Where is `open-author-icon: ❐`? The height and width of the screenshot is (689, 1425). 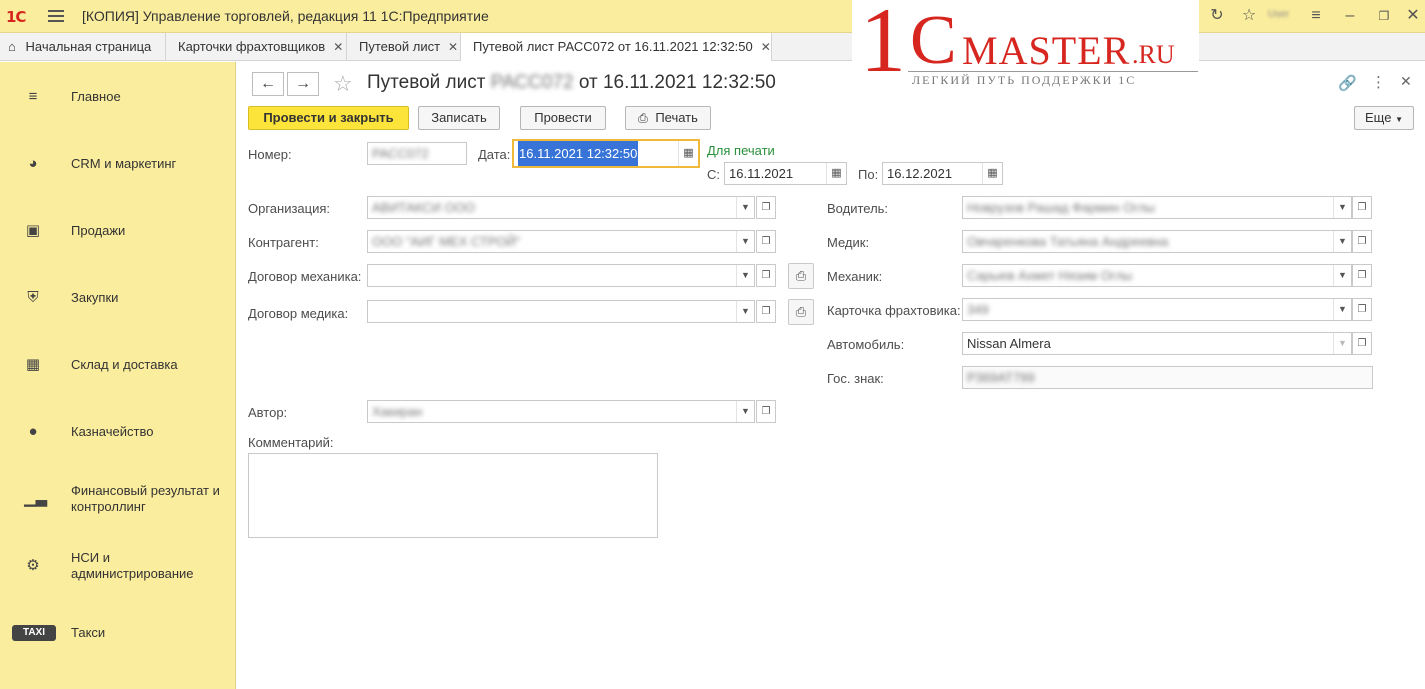
open-author-icon: ❐ is located at coordinates (766, 411).